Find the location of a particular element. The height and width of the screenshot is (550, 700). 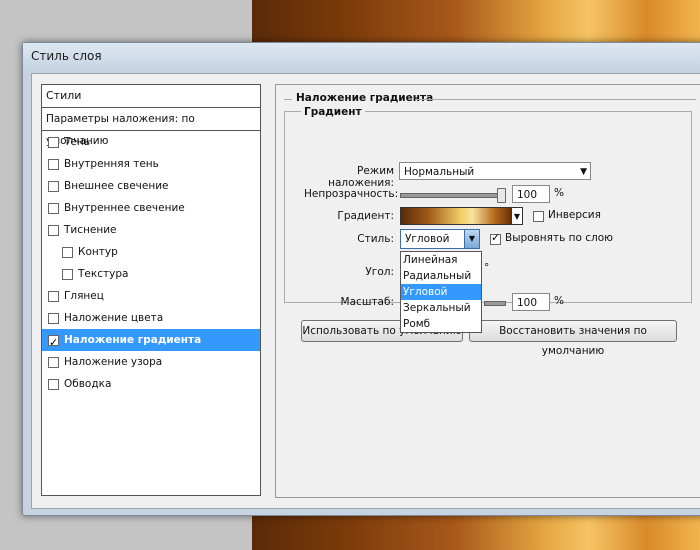

texture-checkbox is located at coordinates (67, 274).